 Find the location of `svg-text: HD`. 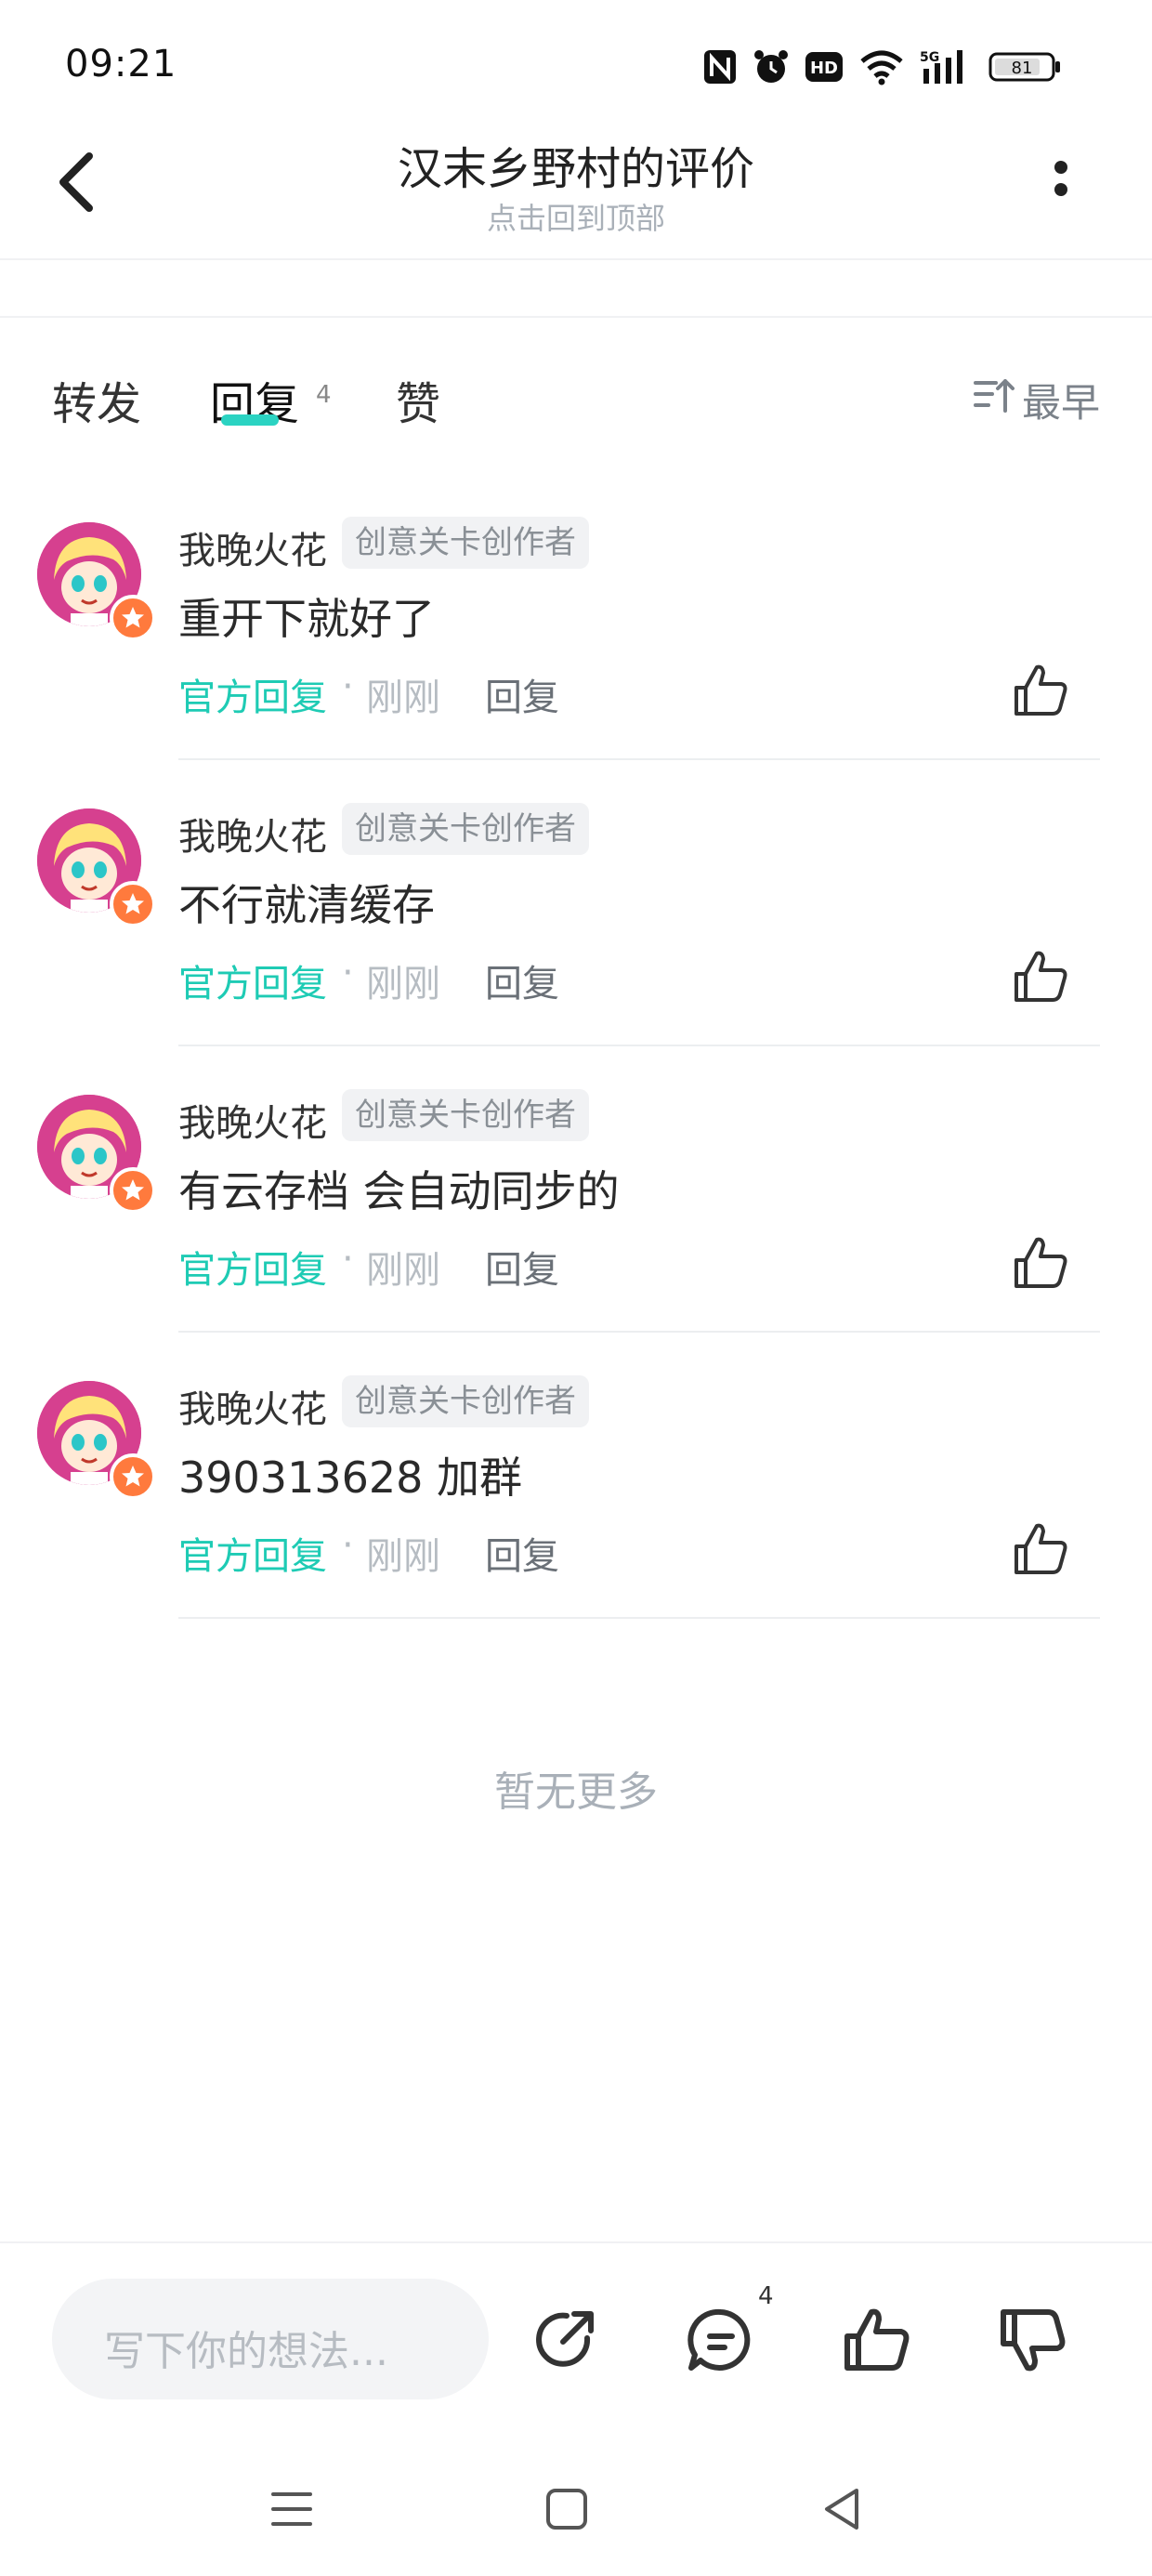

svg-text: HD is located at coordinates (824, 68).